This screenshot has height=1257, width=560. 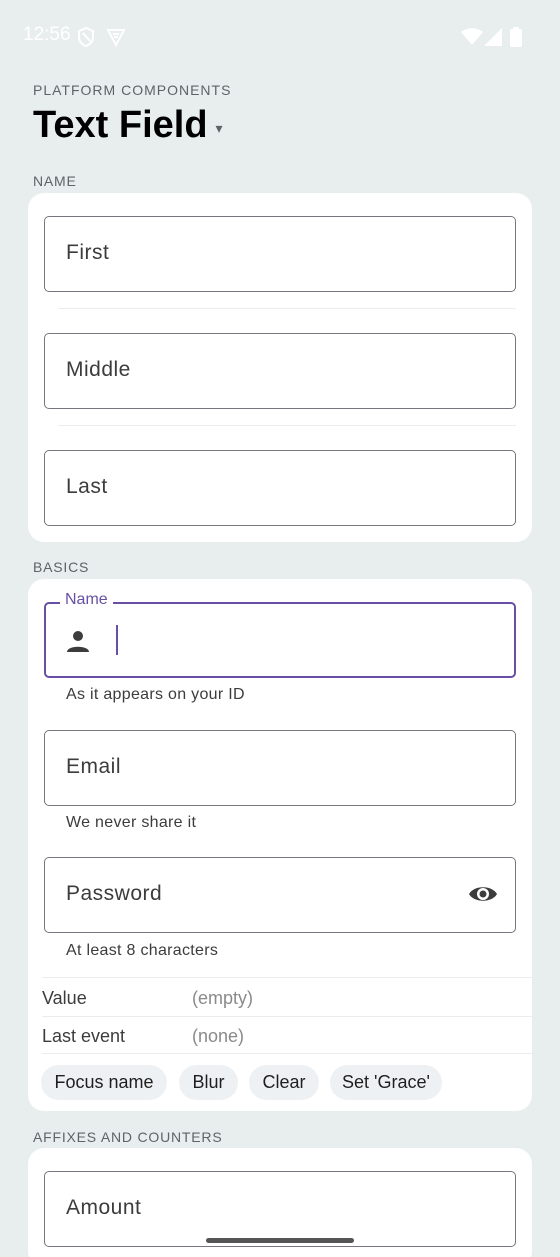 I want to click on vpn-icon, so click(x=116, y=39).